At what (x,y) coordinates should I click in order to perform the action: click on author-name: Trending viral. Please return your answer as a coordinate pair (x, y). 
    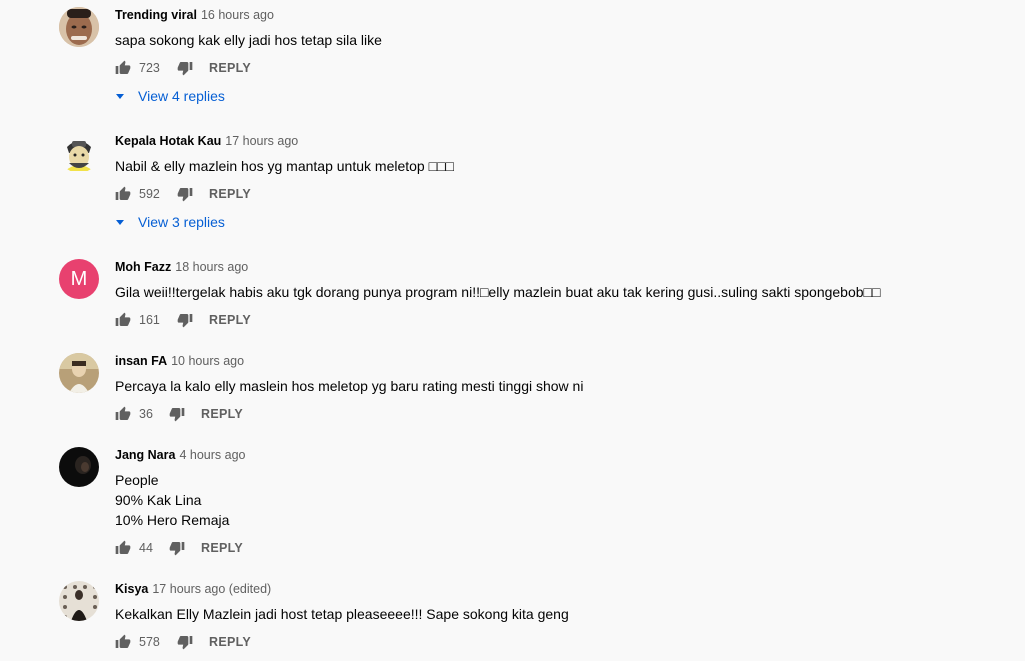
    Looking at the image, I should click on (156, 15).